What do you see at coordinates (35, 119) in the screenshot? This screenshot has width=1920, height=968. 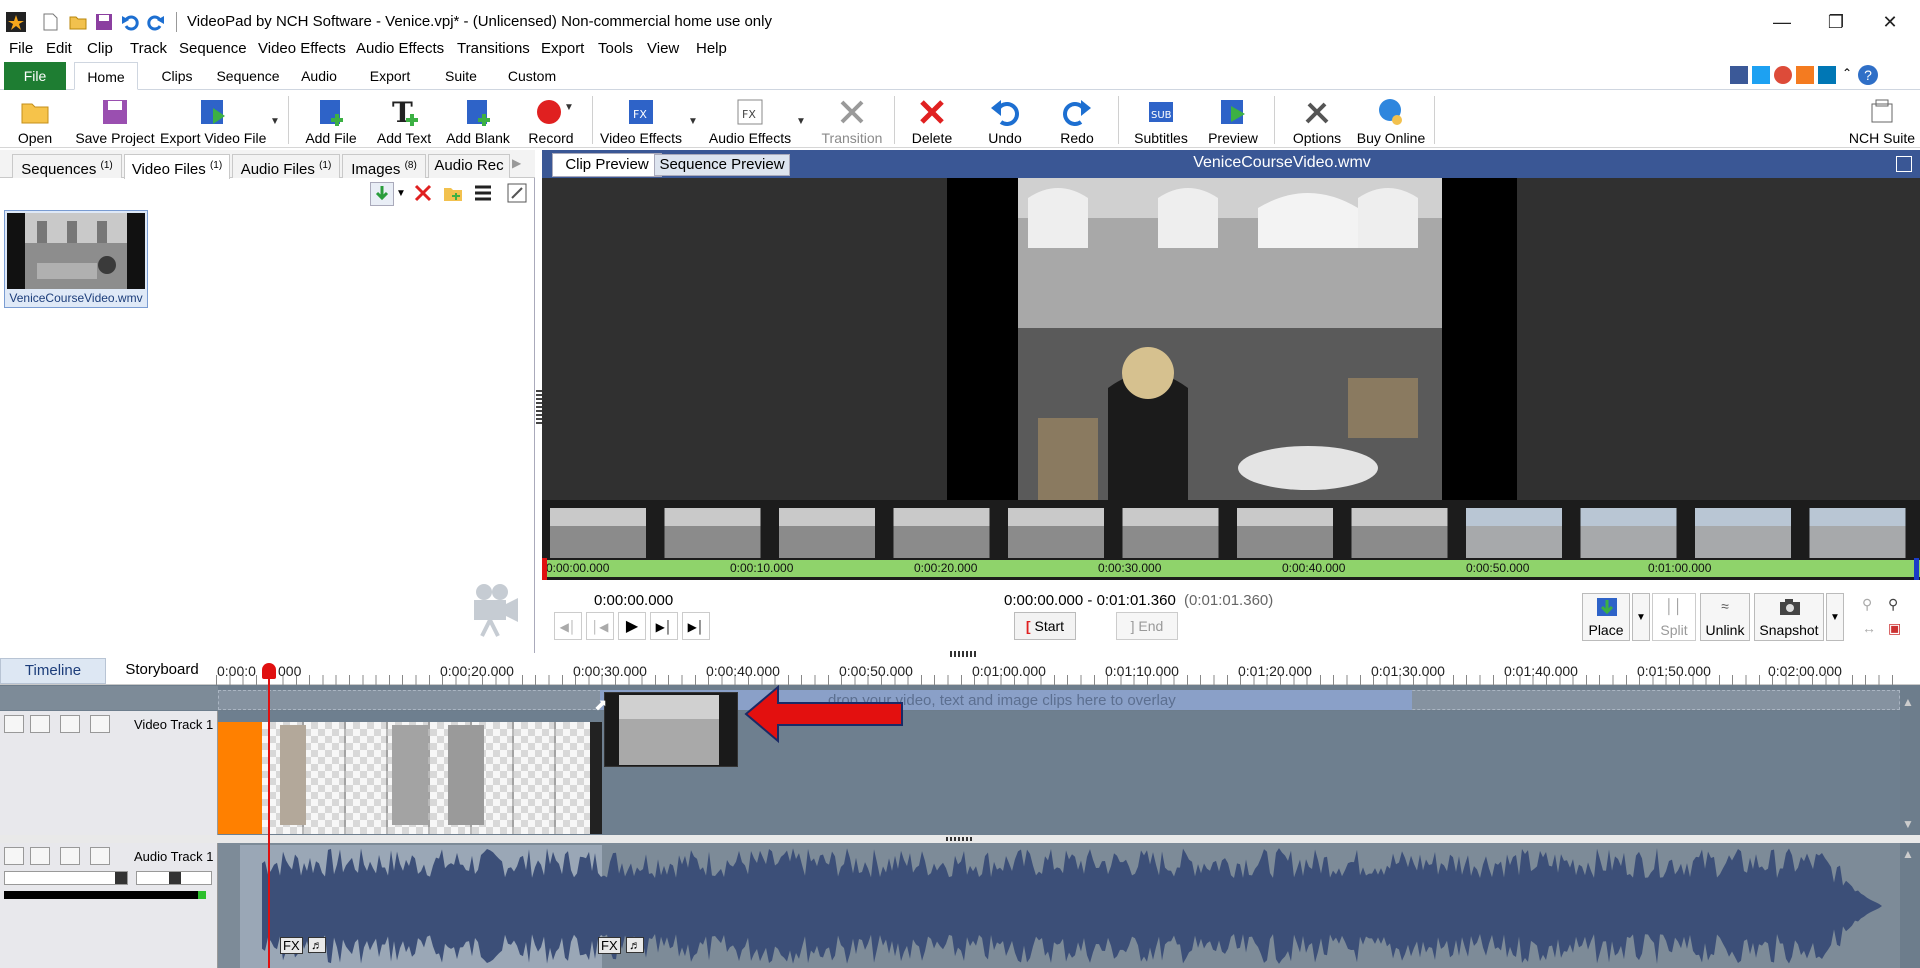 I see `open-button: Open` at bounding box center [35, 119].